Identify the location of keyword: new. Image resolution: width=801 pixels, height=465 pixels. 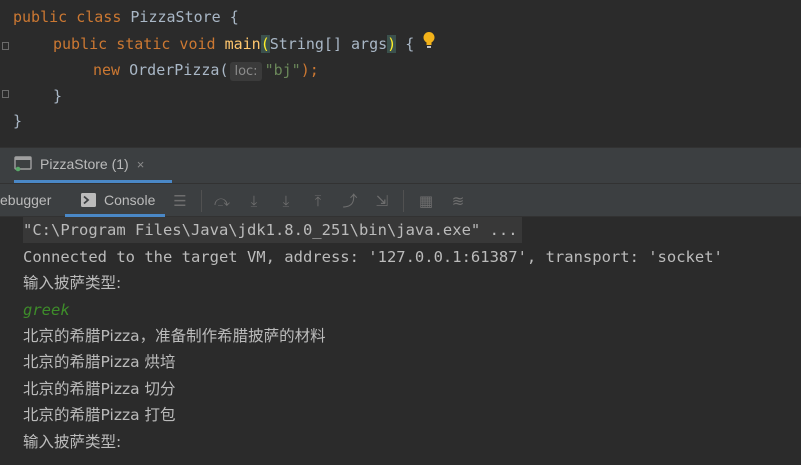
(111, 70).